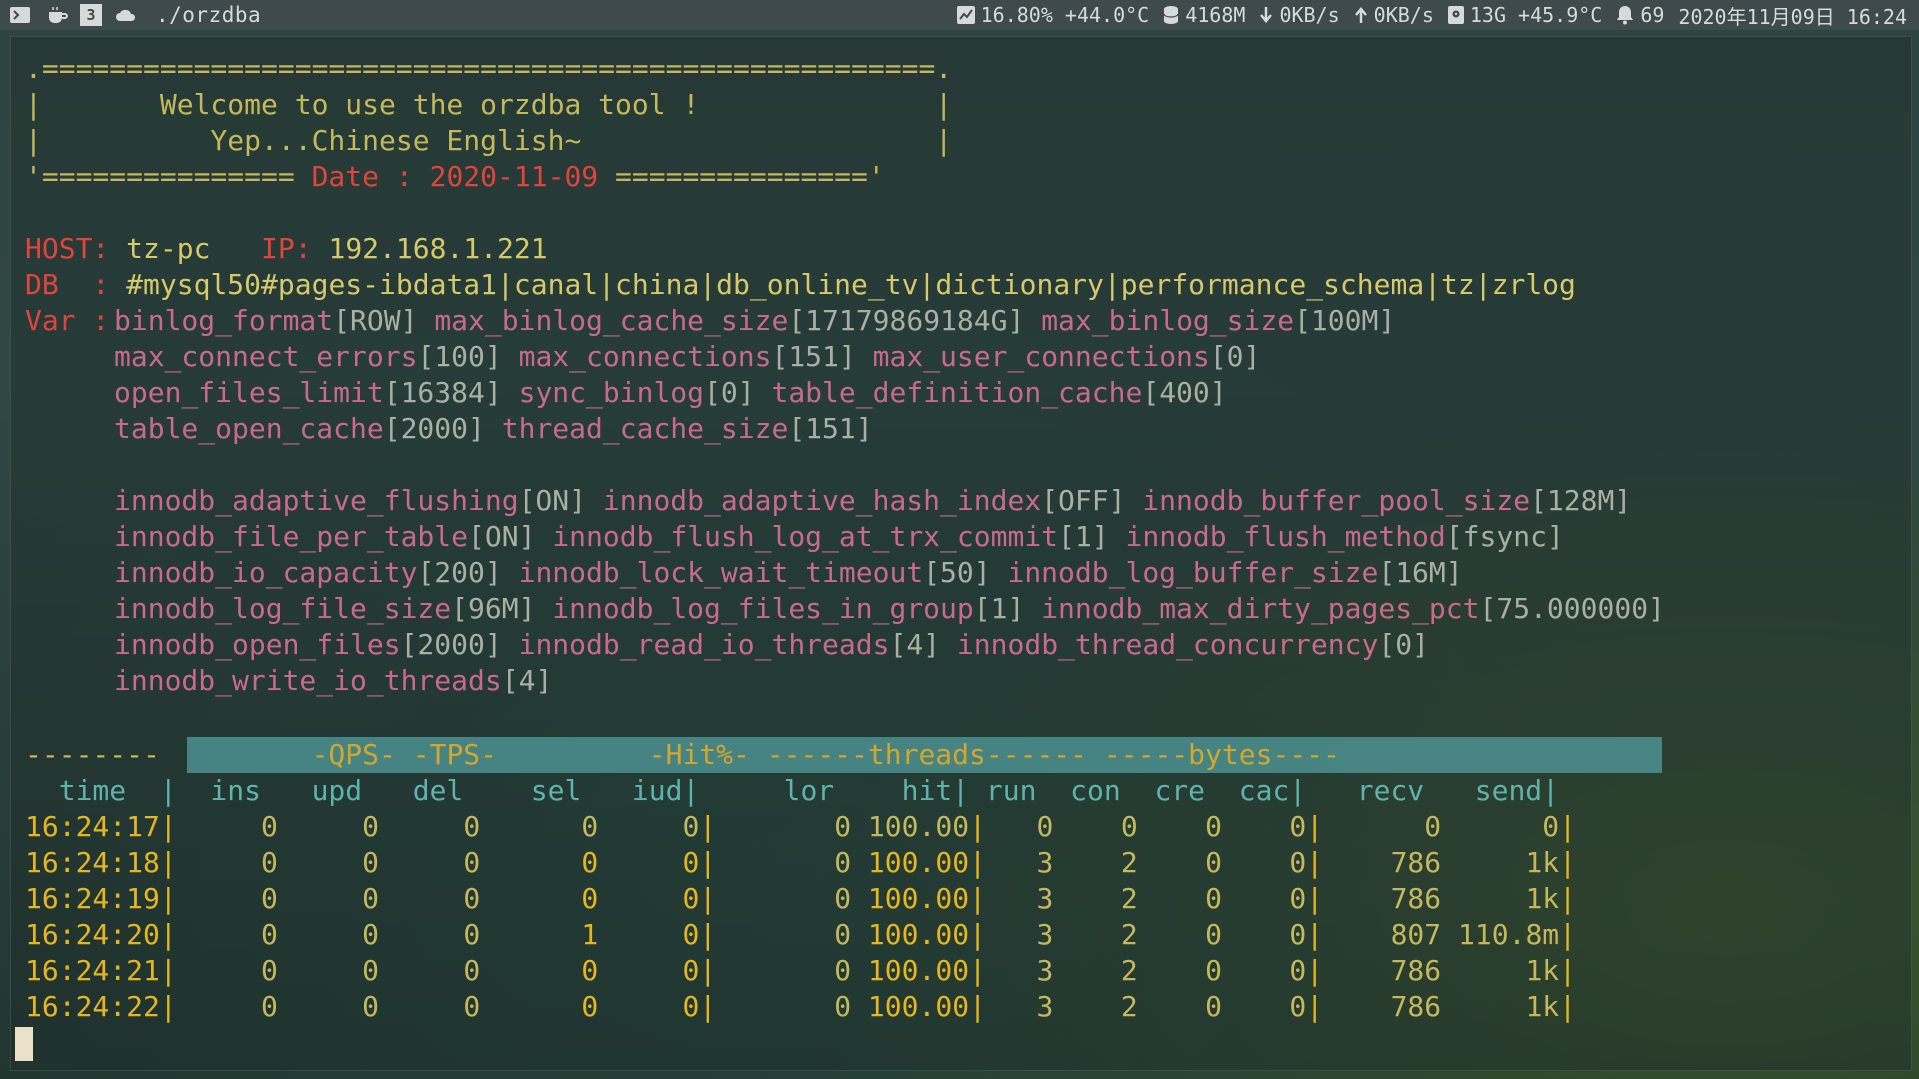  Describe the element at coordinates (126, 15) in the screenshot. I see `cloud-icon` at that location.